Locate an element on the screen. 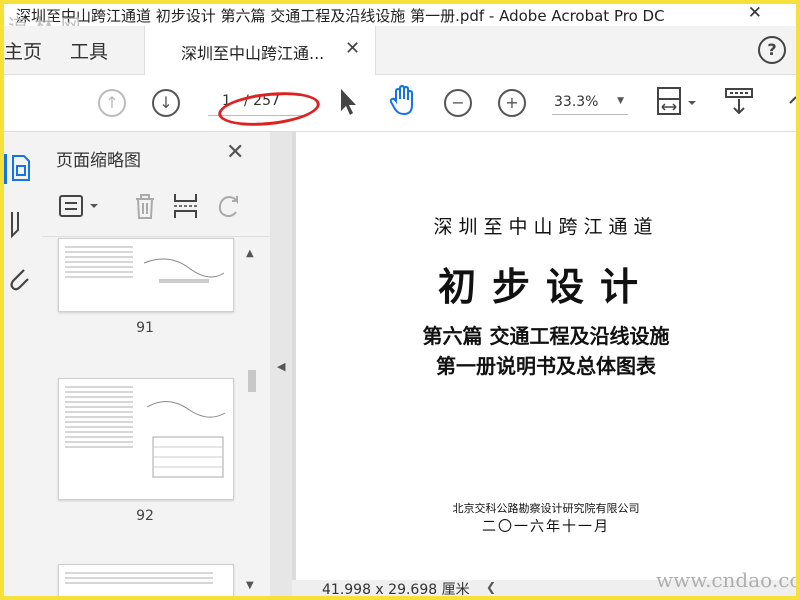  panel-close-icon: ✕ is located at coordinates (235, 152).